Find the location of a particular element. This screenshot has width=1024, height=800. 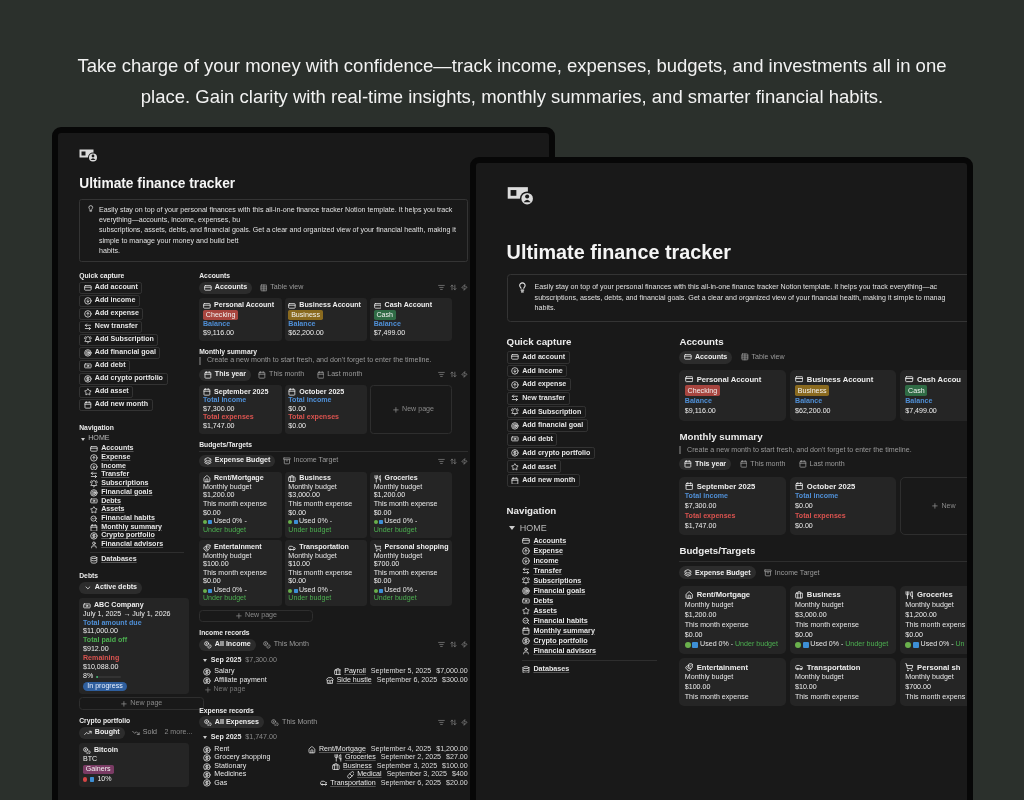

trend-up-icon is located at coordinates (88, 732).